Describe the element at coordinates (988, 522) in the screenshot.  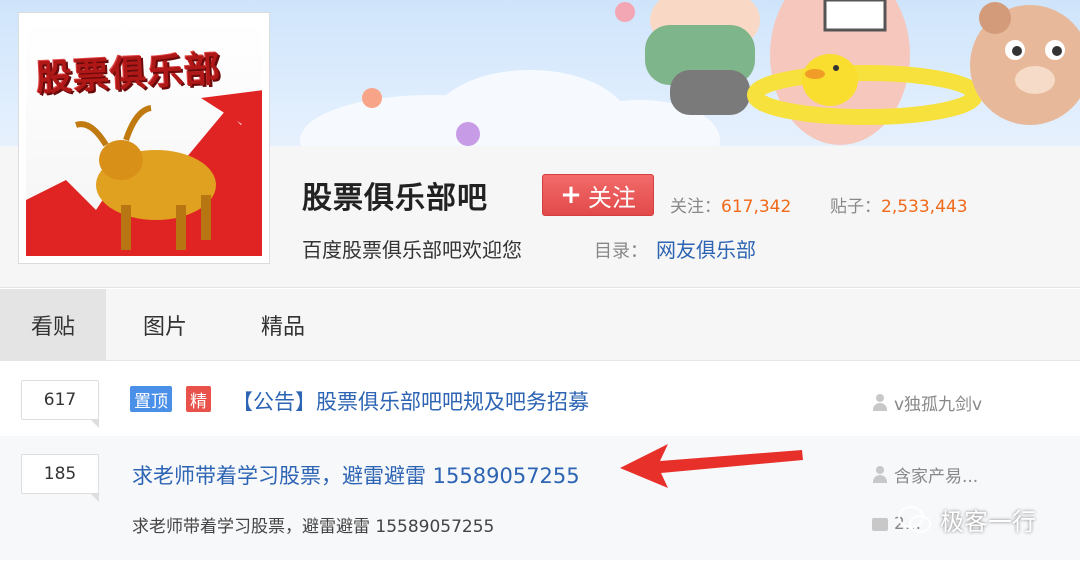
I see `watermark-text: 极客一行` at that location.